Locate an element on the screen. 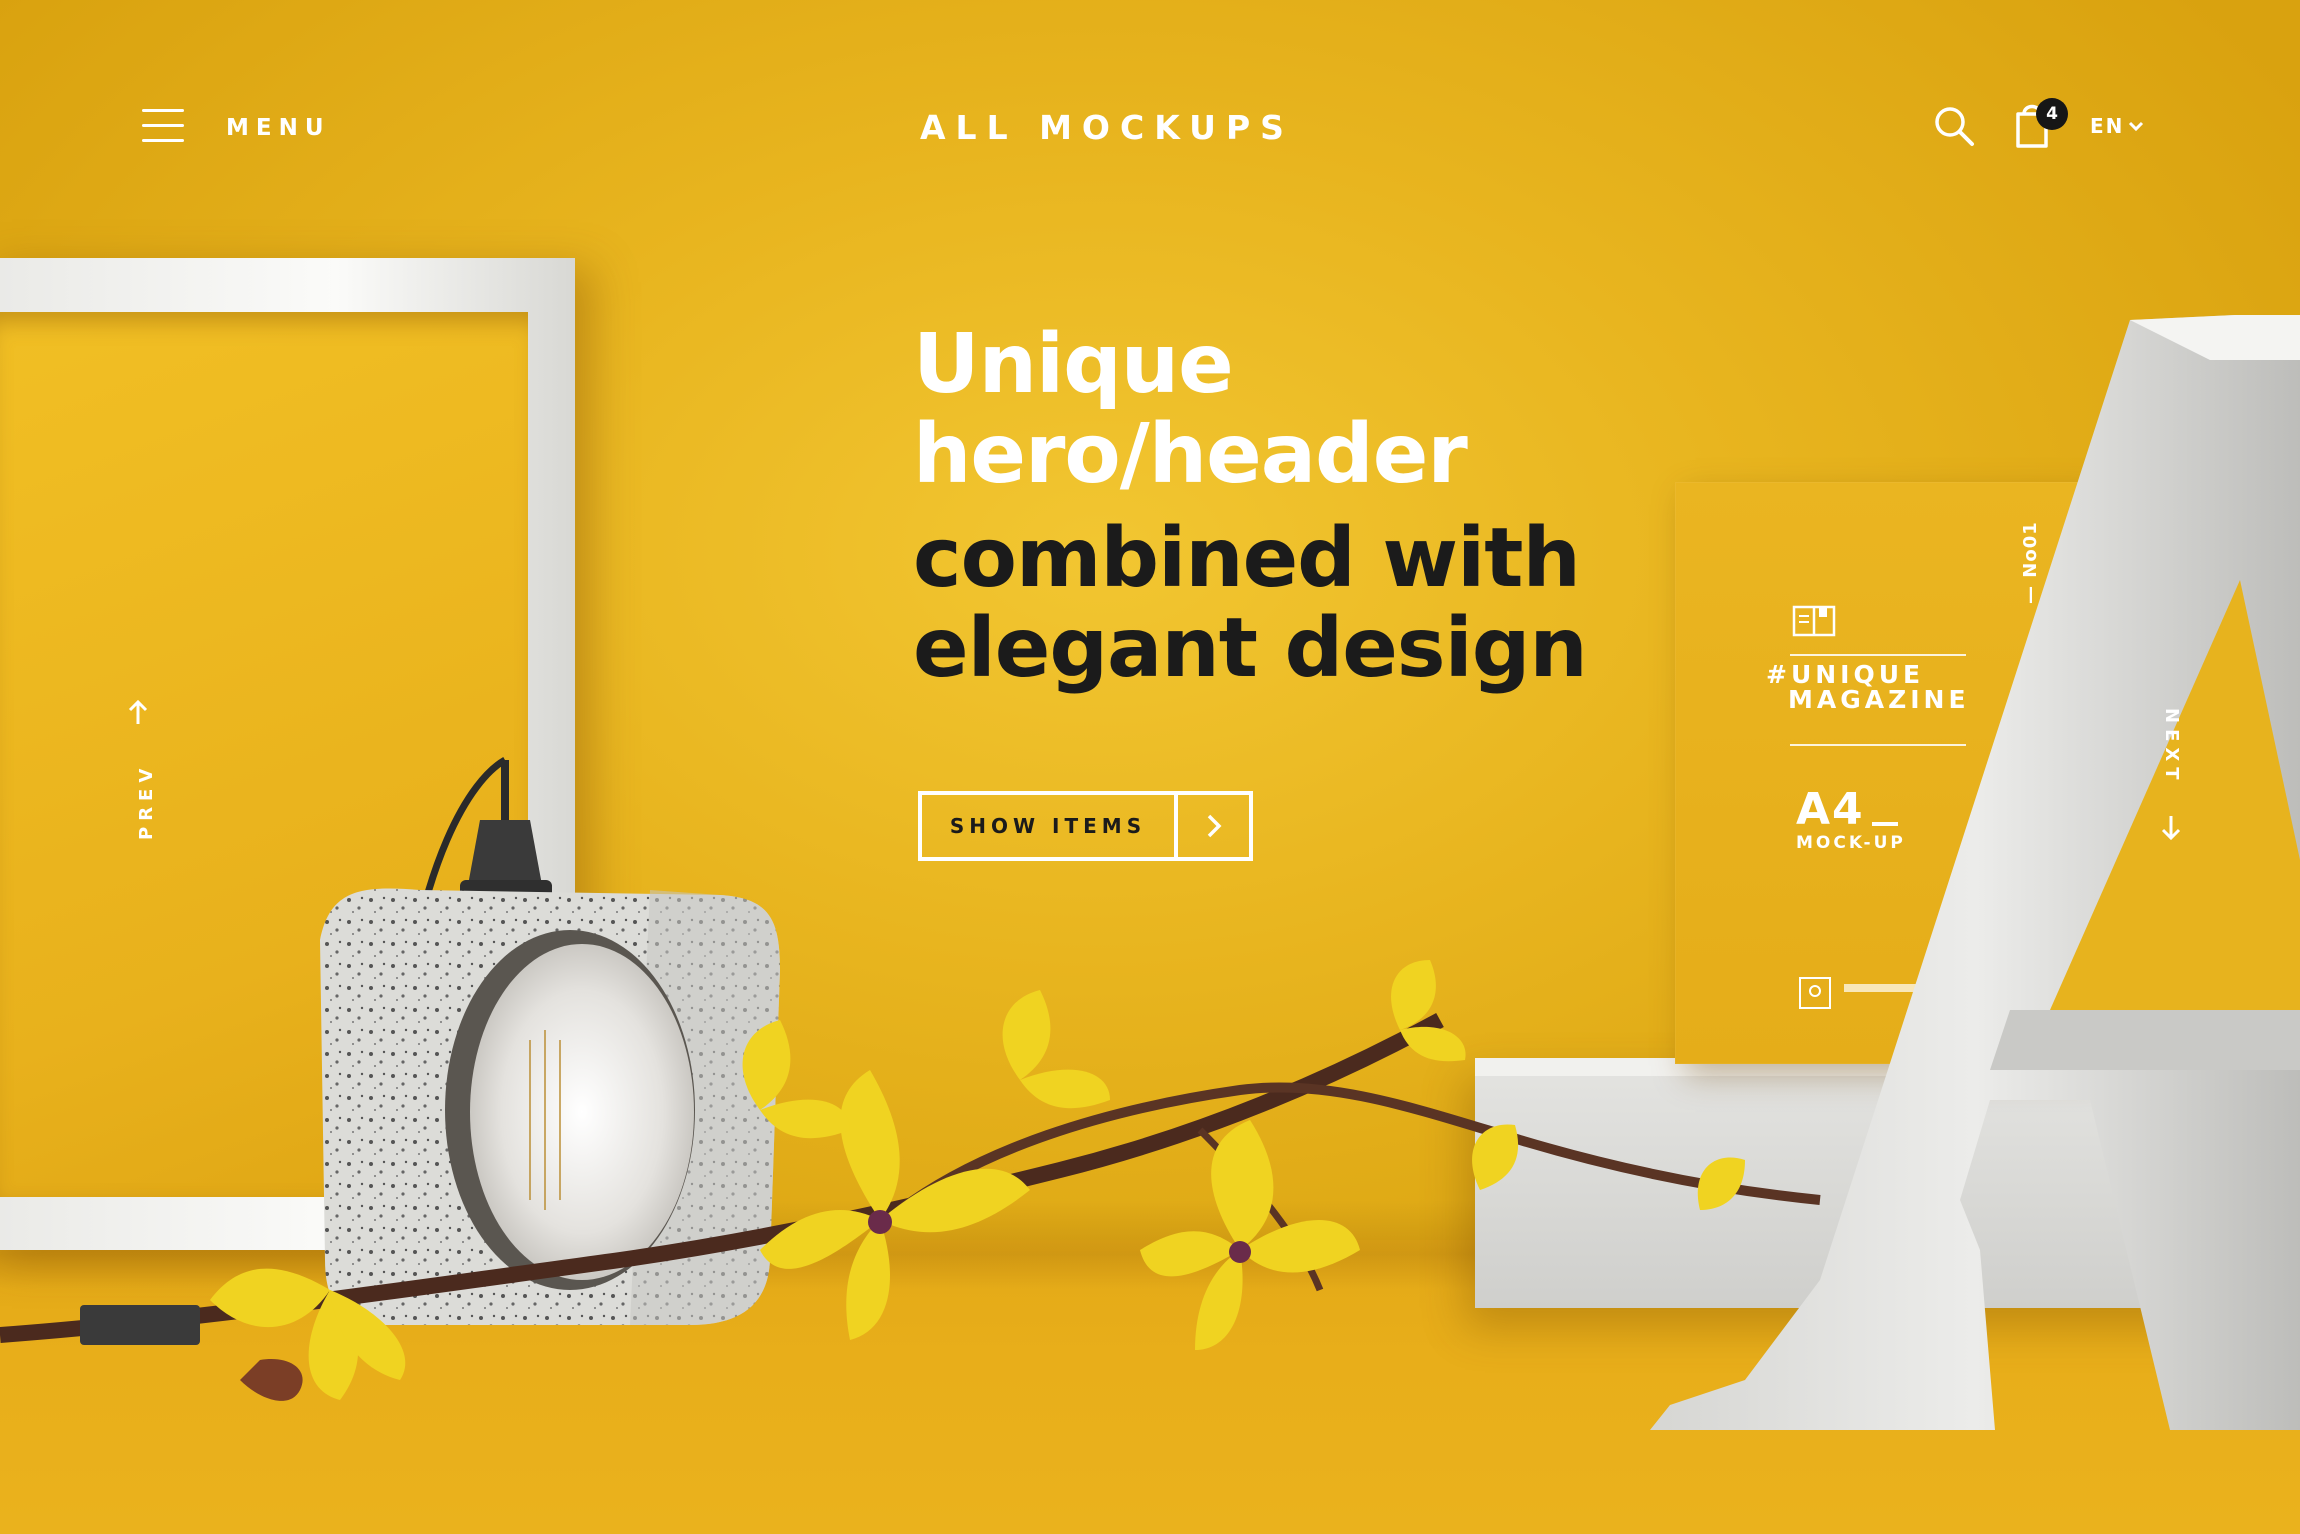 Image resolution: width=2300 pixels, height=1534 pixels. hero-heading-line-1: Unique is located at coordinates (1073, 364).